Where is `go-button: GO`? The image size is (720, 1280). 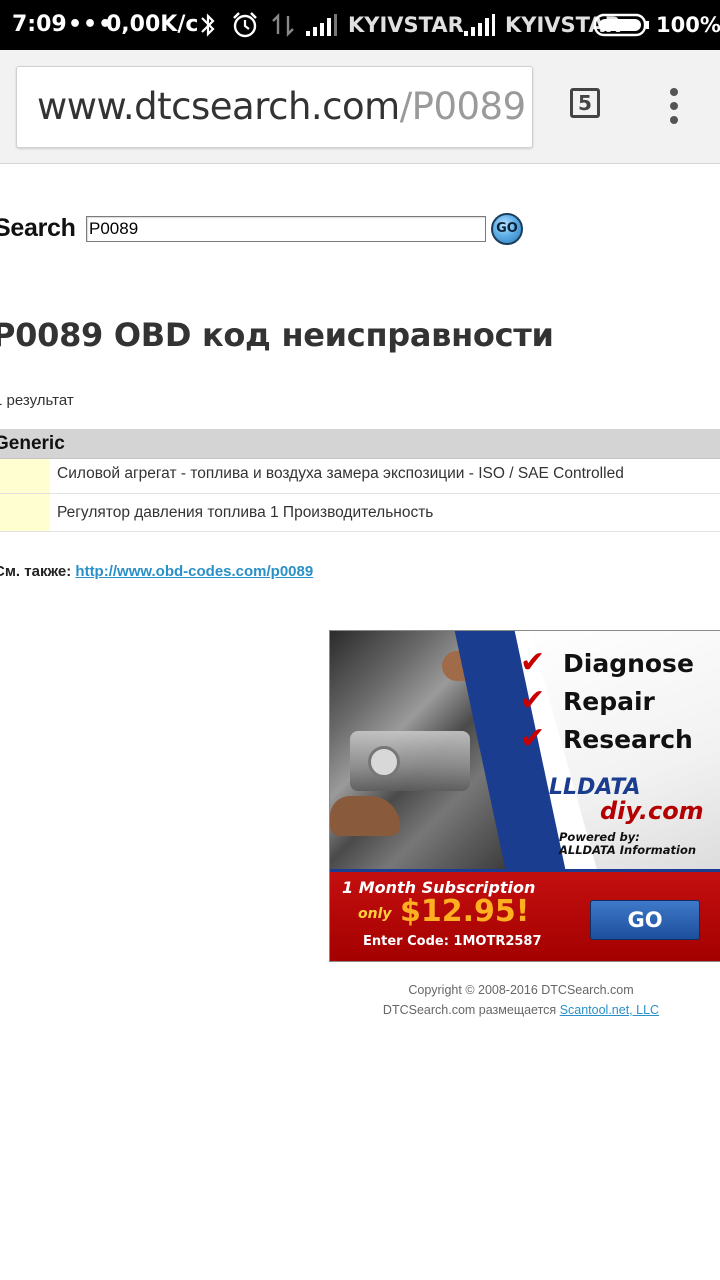
go-button: GO is located at coordinates (507, 229).